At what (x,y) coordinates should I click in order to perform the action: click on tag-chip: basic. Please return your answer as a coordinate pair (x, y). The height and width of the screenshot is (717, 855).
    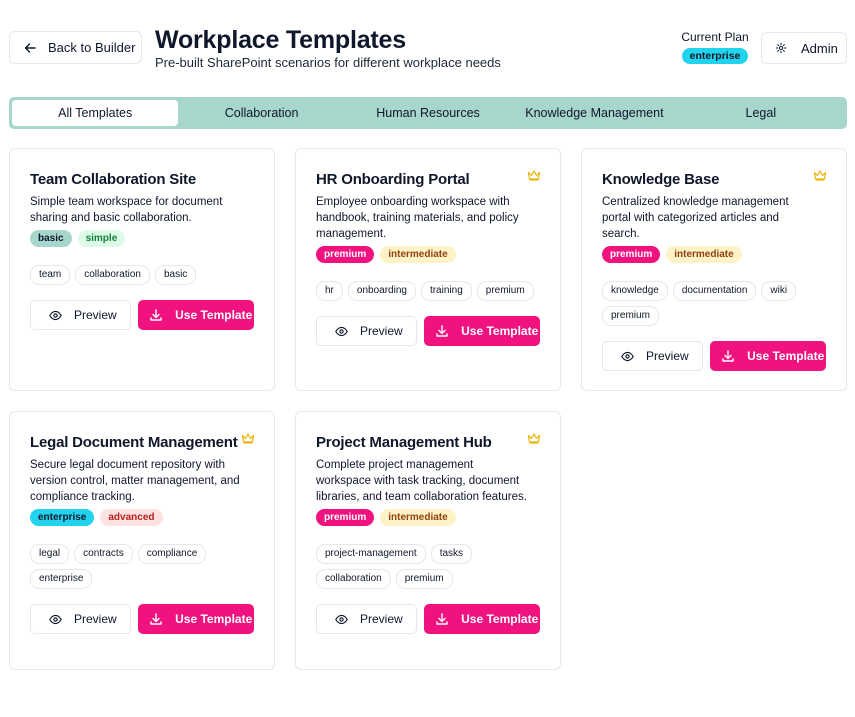
    Looking at the image, I should click on (175, 275).